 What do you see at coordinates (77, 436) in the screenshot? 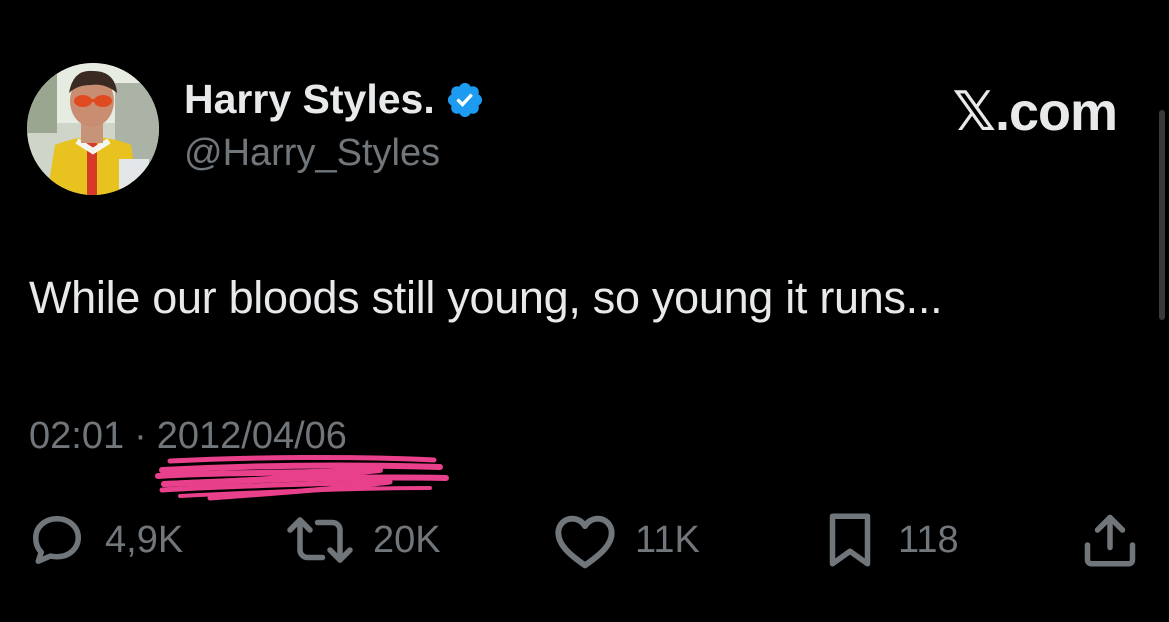
I see `tweet-time: 02:01` at bounding box center [77, 436].